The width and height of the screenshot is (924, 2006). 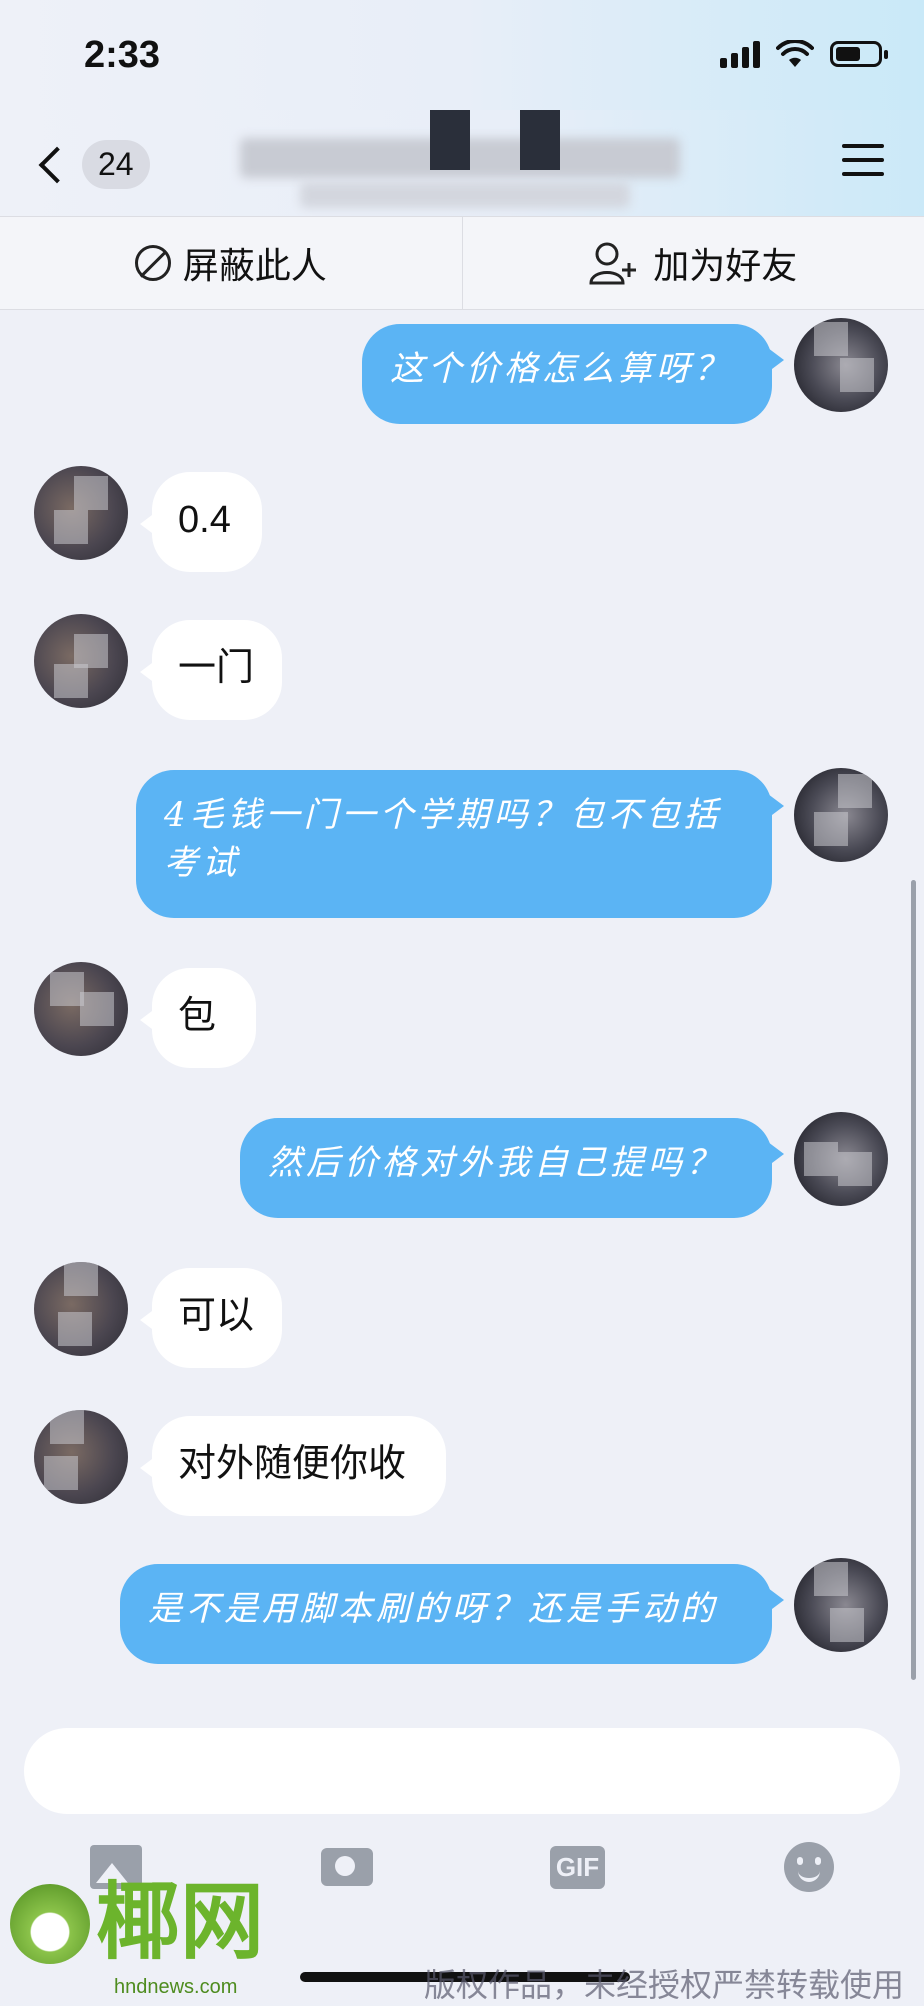 I want to click on stranger-action-bar: 屏蔽此人 加为好友, so click(x=462, y=263).